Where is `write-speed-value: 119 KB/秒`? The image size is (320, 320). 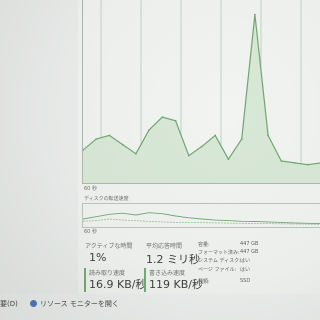 write-speed-value: 119 KB/秒 is located at coordinates (176, 284).